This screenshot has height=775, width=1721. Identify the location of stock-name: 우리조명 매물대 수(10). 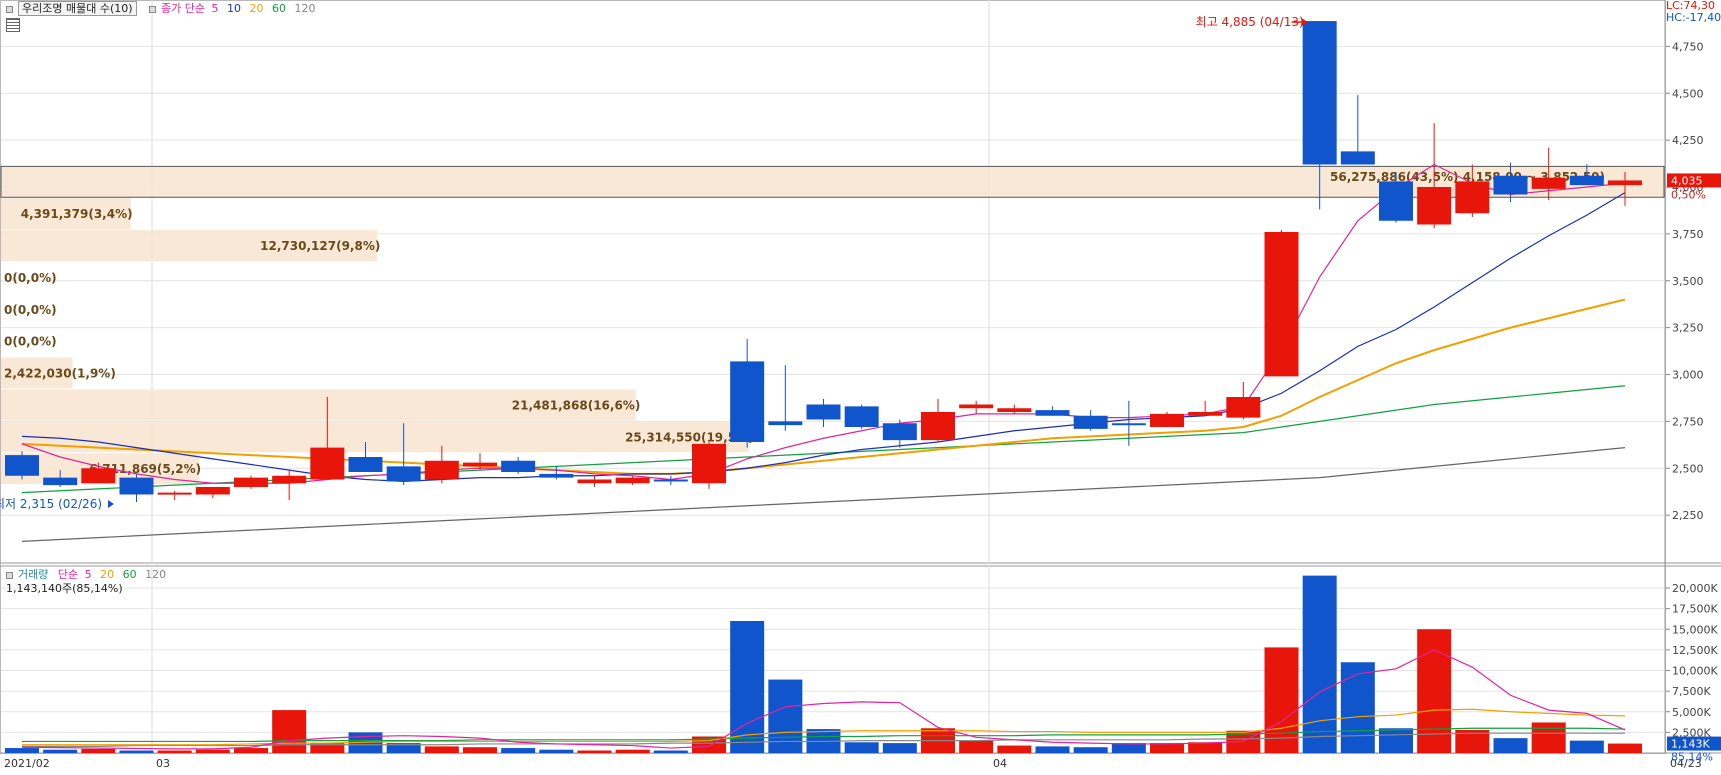
(77, 8).